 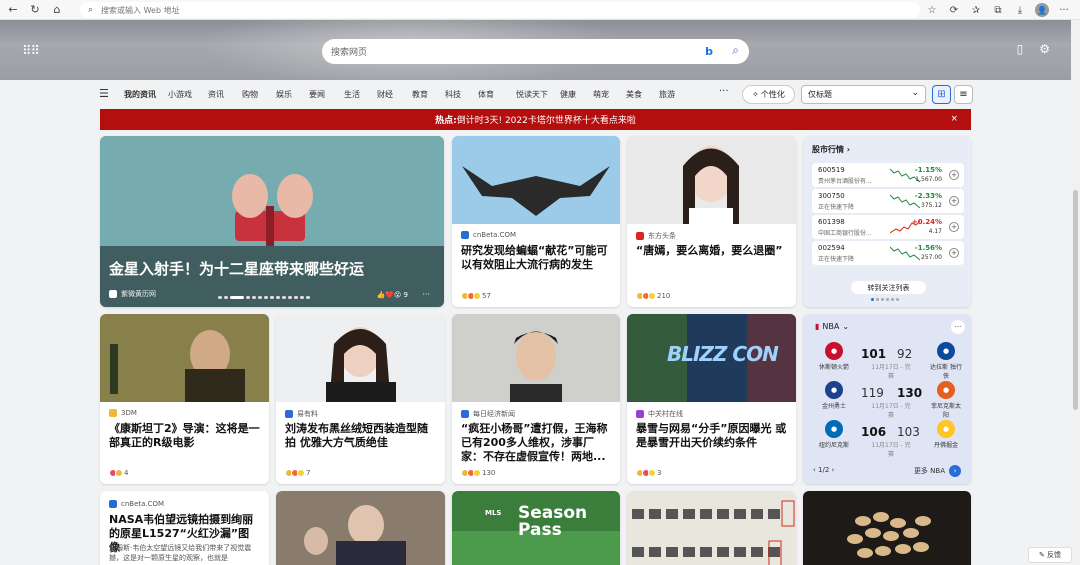 What do you see at coordinates (724, 91) in the screenshot?
I see `more-categories-button: ···` at bounding box center [724, 91].